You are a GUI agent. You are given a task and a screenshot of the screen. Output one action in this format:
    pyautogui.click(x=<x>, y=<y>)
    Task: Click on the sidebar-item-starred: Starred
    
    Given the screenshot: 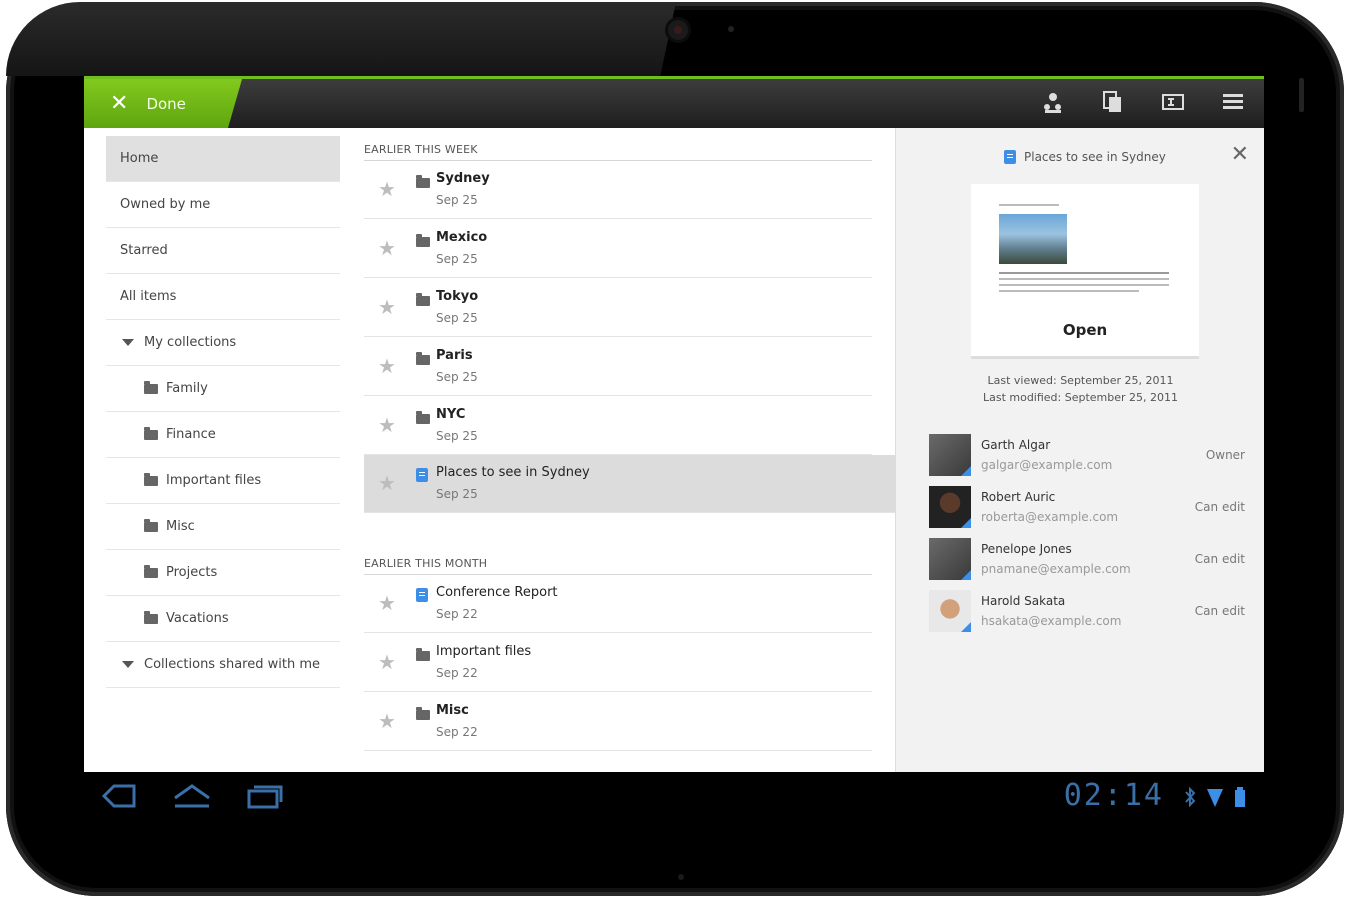 What is the action you would take?
    pyautogui.click(x=223, y=251)
    